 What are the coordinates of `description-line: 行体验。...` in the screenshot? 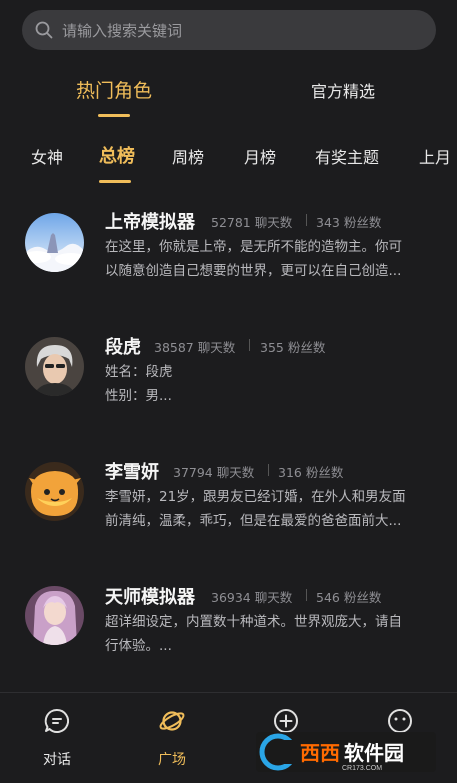 It's located at (138, 646).